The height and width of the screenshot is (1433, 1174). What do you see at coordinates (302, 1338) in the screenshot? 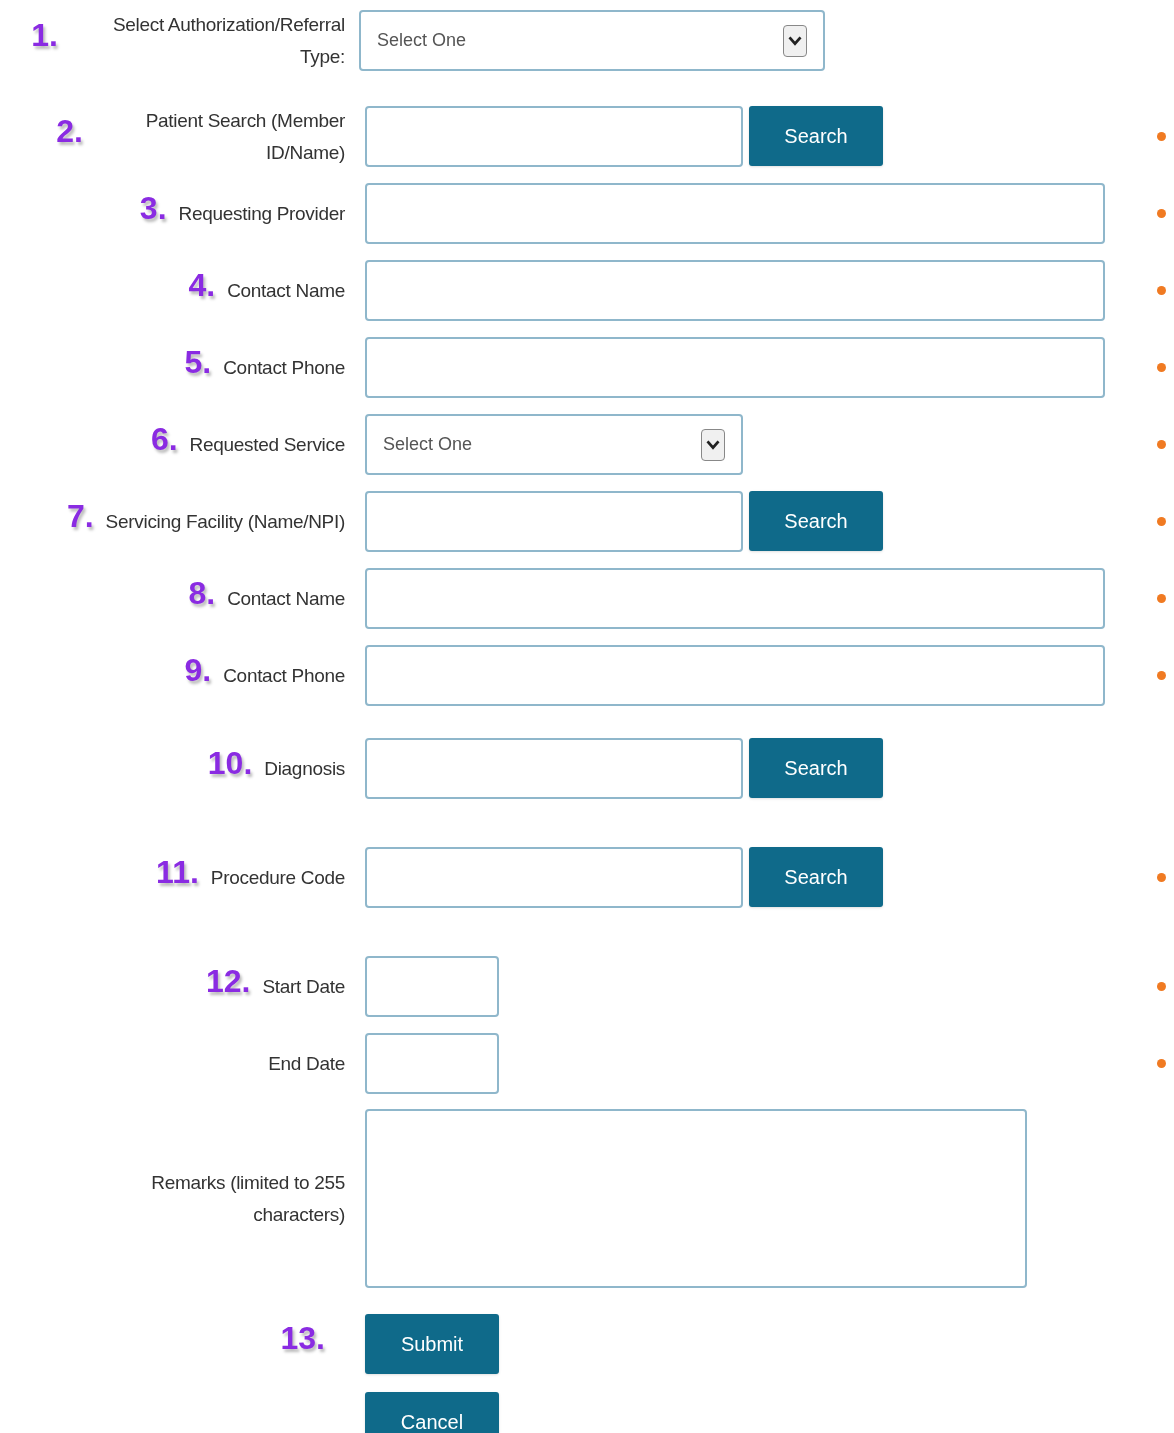
I see `step-number: 13.` at bounding box center [302, 1338].